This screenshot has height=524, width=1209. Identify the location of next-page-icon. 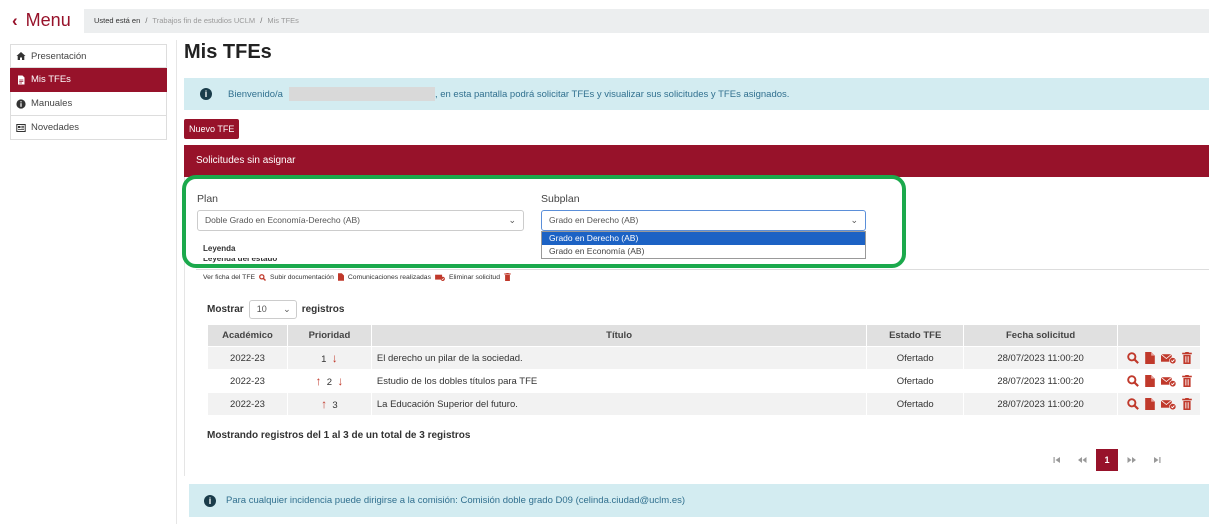
(1131, 460).